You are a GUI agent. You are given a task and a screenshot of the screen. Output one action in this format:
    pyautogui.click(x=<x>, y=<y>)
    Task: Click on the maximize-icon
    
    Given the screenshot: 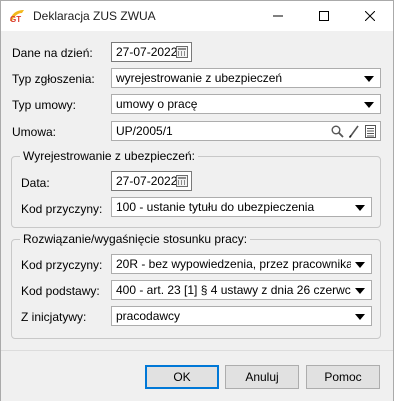 What is the action you would take?
    pyautogui.click(x=324, y=16)
    